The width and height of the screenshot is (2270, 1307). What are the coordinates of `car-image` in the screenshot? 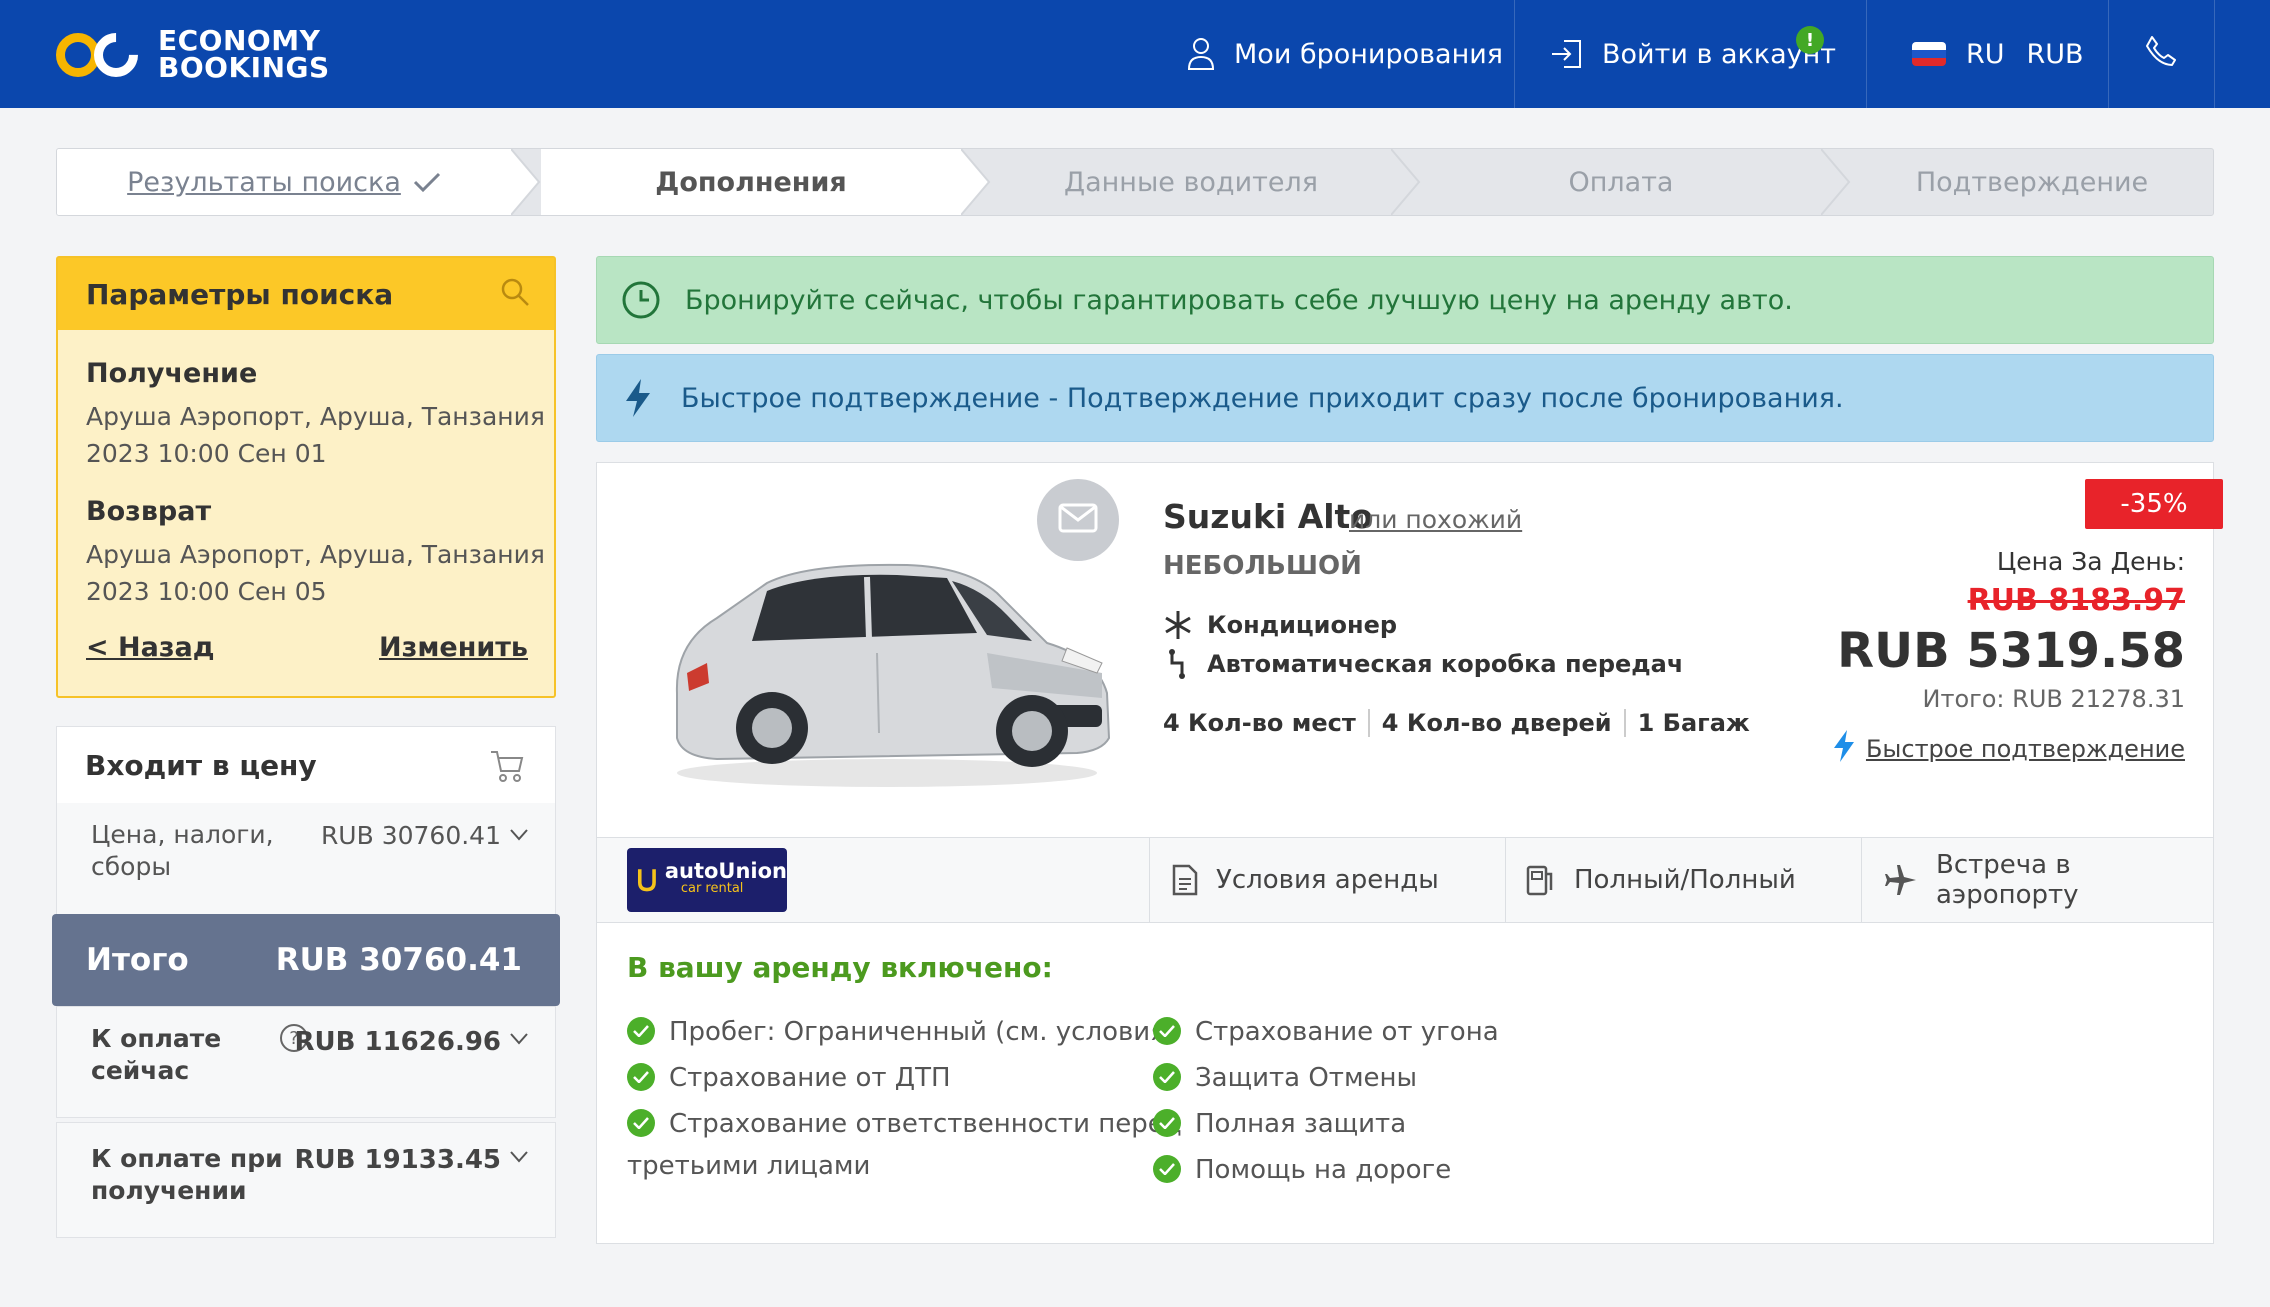 It's located at (893, 675).